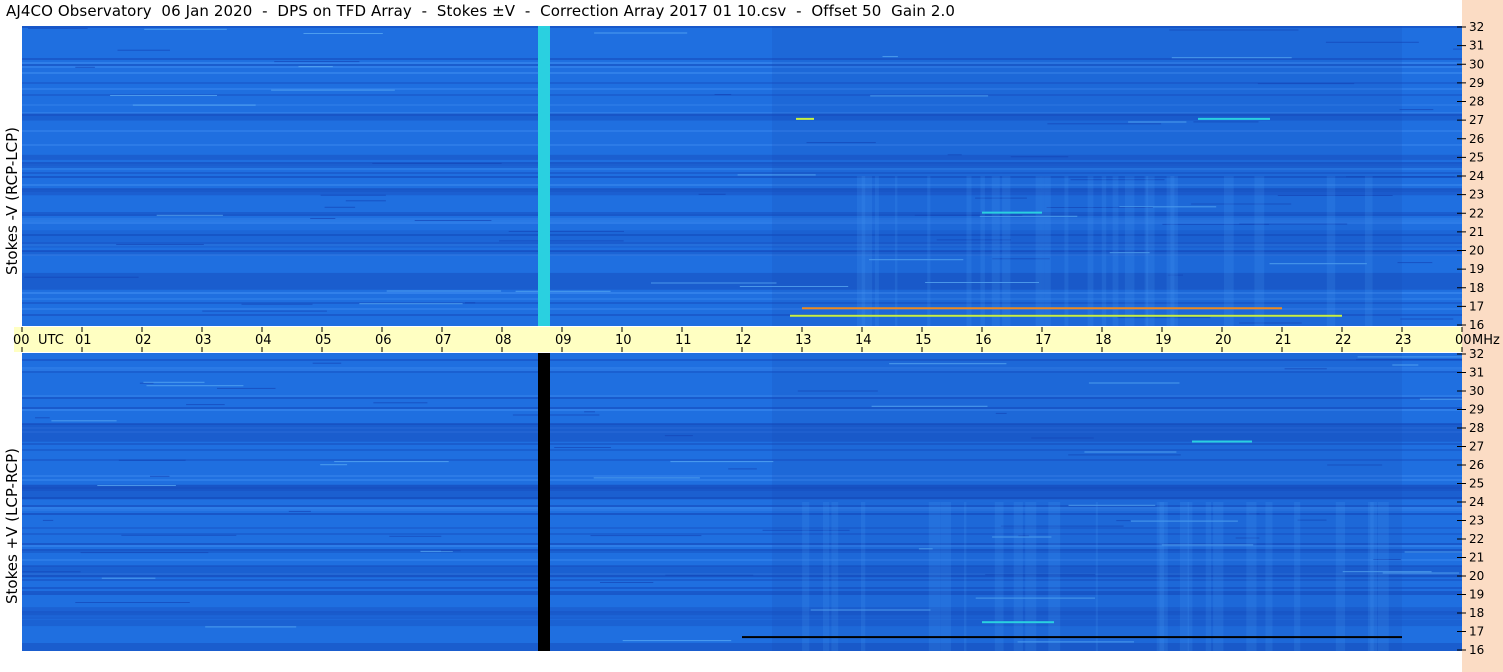  What do you see at coordinates (83, 340) in the screenshot?
I see `time-label: 01` at bounding box center [83, 340].